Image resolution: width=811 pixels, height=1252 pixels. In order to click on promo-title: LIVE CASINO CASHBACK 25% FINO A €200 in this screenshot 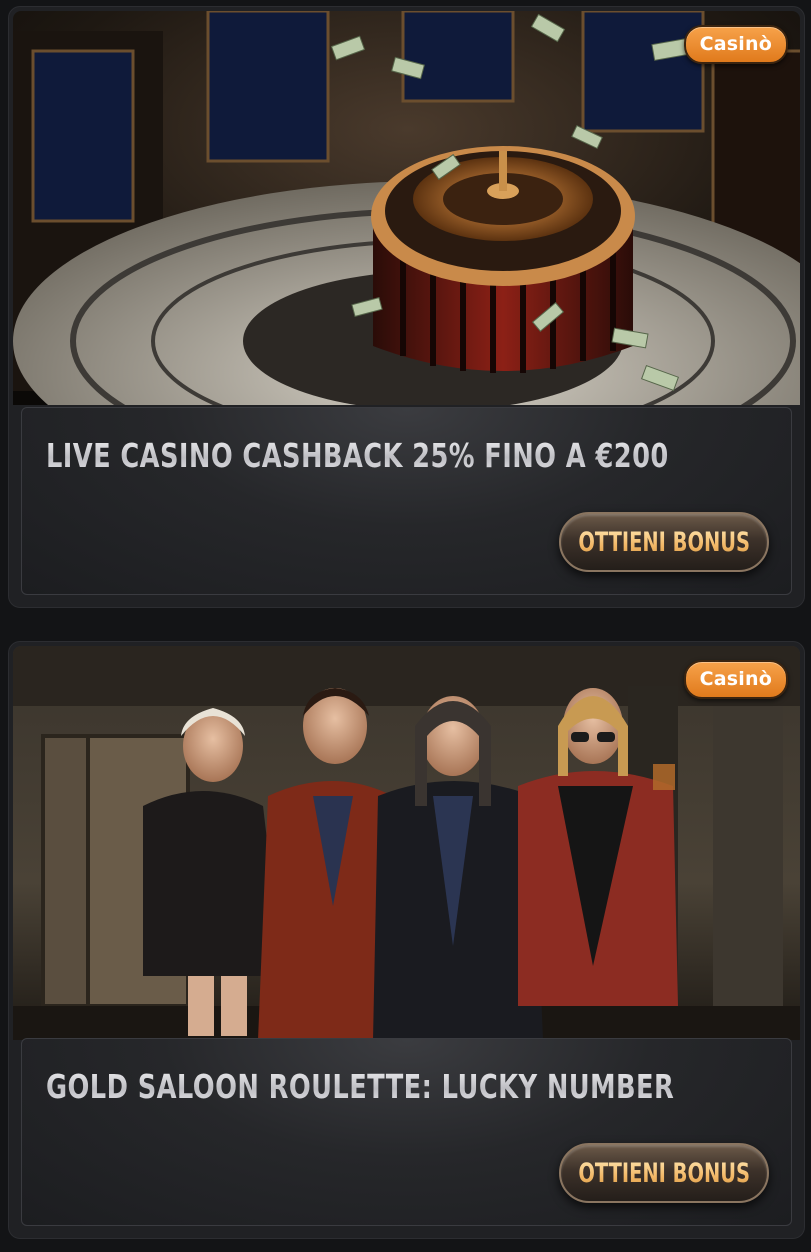, I will do `click(357, 455)`.